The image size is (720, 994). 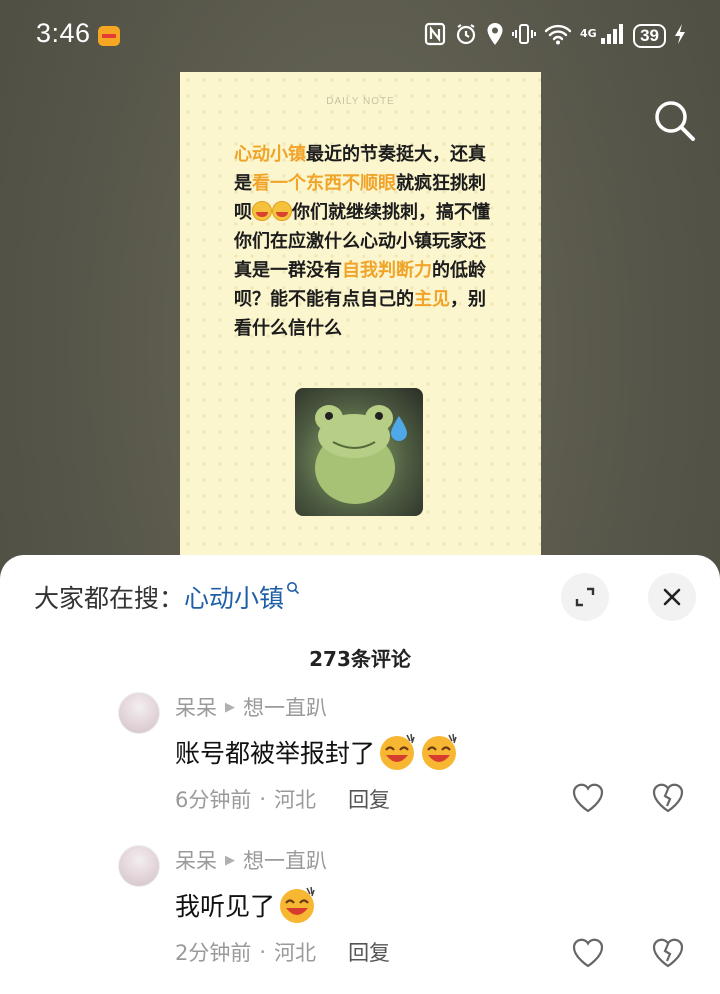 I want to click on comment-footer: 6分钟前 · 河北 回复, so click(x=282, y=799).